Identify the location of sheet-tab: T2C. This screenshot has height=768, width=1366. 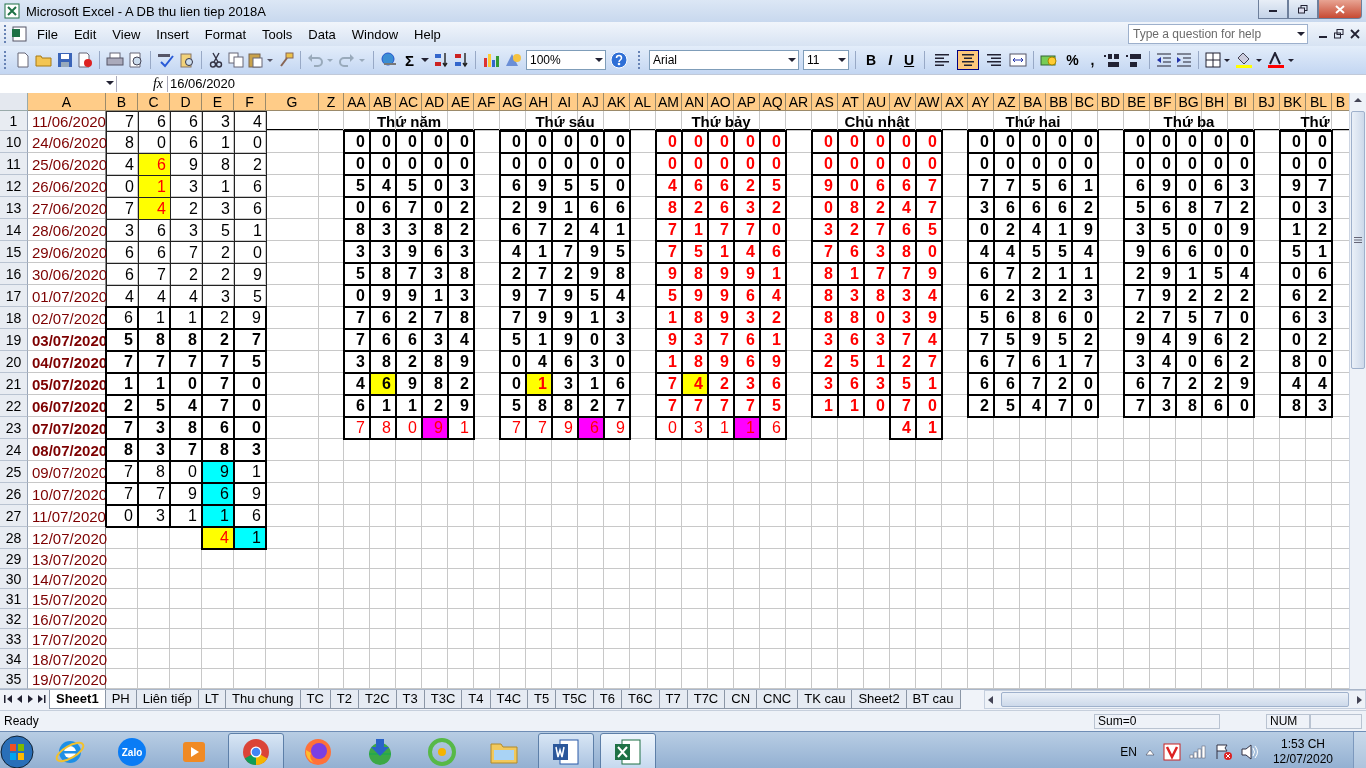
(377, 699).